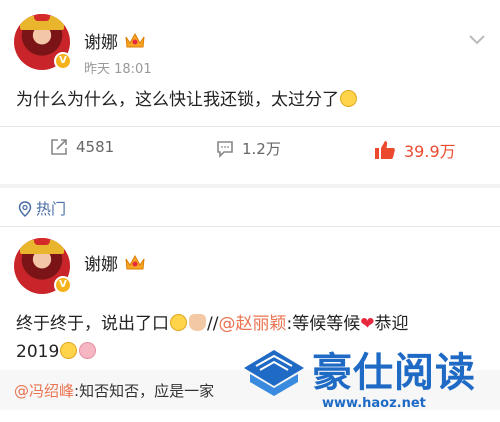 The width and height of the screenshot is (500, 422). I want to click on comment-count: 1.2万, so click(261, 149).